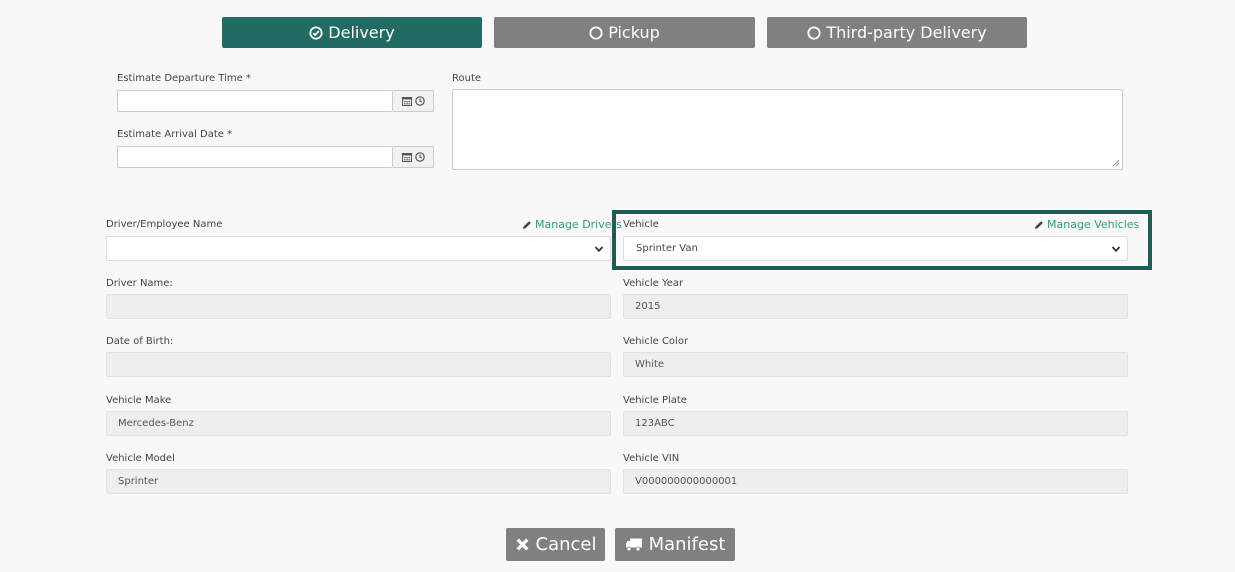 The height and width of the screenshot is (572, 1235). I want to click on manifest-label: Manifest, so click(687, 544).